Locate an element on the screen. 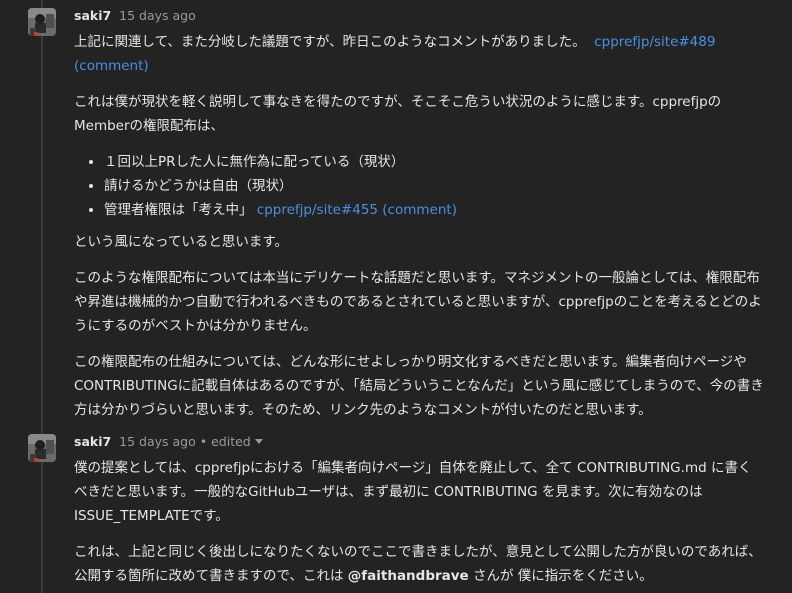 This screenshot has width=792, height=593. list-item: 請けるかどうかは自由（現状） is located at coordinates (434, 186).